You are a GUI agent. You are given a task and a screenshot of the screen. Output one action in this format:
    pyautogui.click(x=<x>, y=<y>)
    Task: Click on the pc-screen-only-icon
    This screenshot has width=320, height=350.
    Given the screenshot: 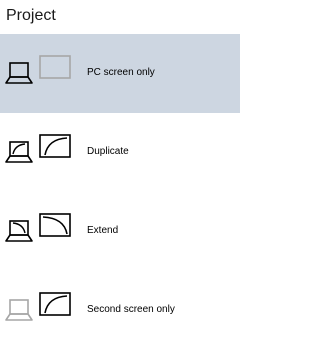 What is the action you would take?
    pyautogui.click(x=38, y=69)
    